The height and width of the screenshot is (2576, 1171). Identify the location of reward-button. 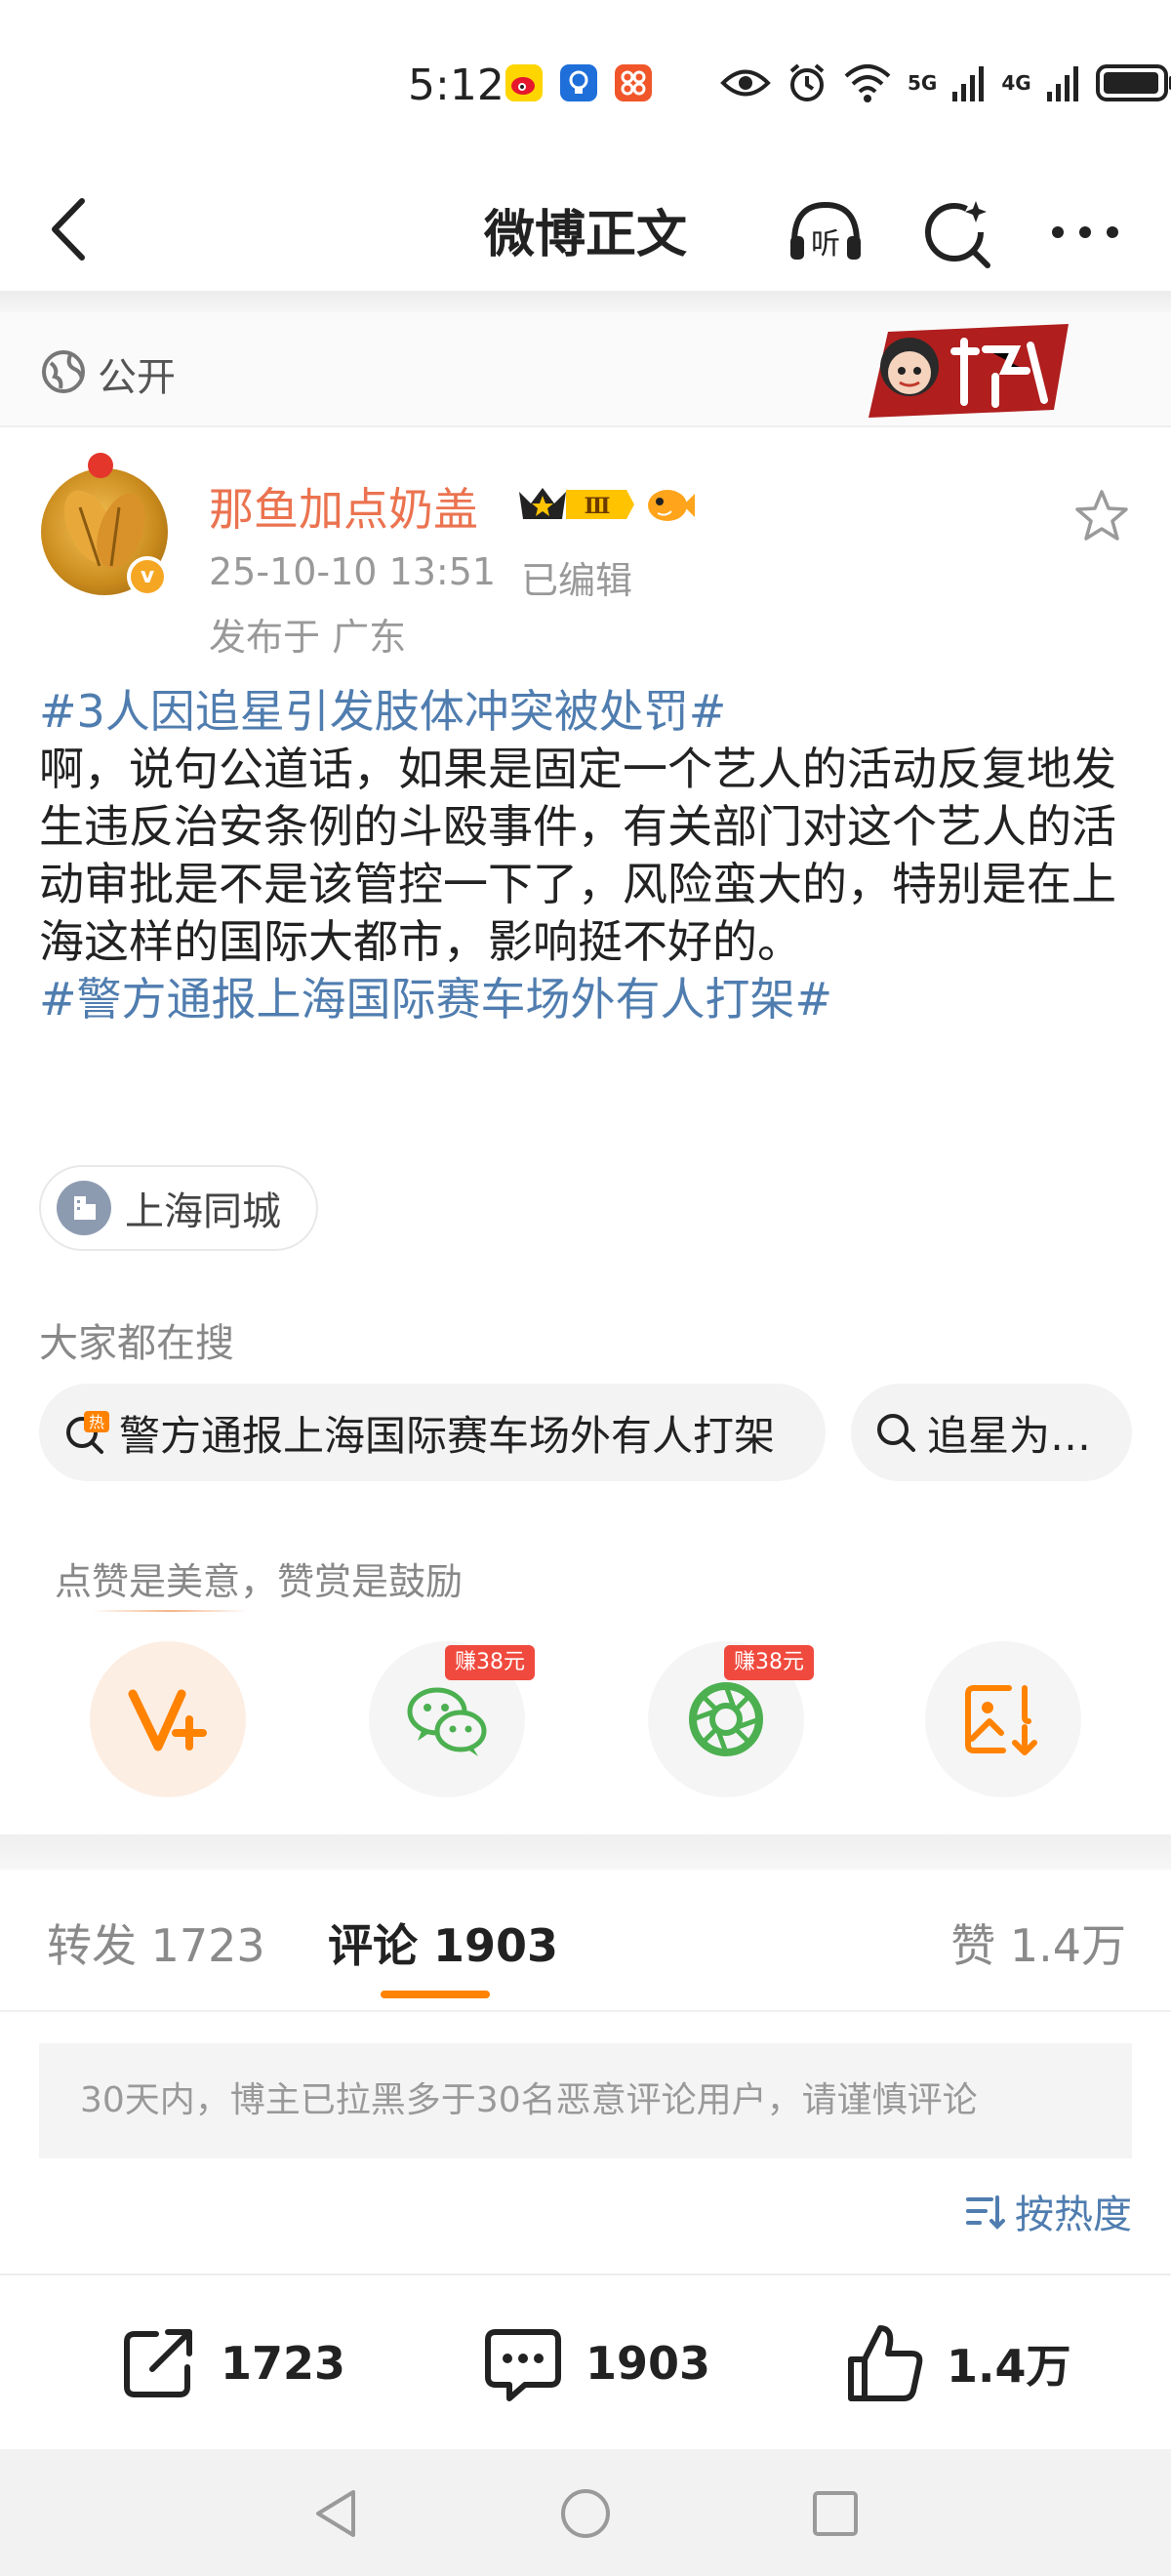
(168, 1719).